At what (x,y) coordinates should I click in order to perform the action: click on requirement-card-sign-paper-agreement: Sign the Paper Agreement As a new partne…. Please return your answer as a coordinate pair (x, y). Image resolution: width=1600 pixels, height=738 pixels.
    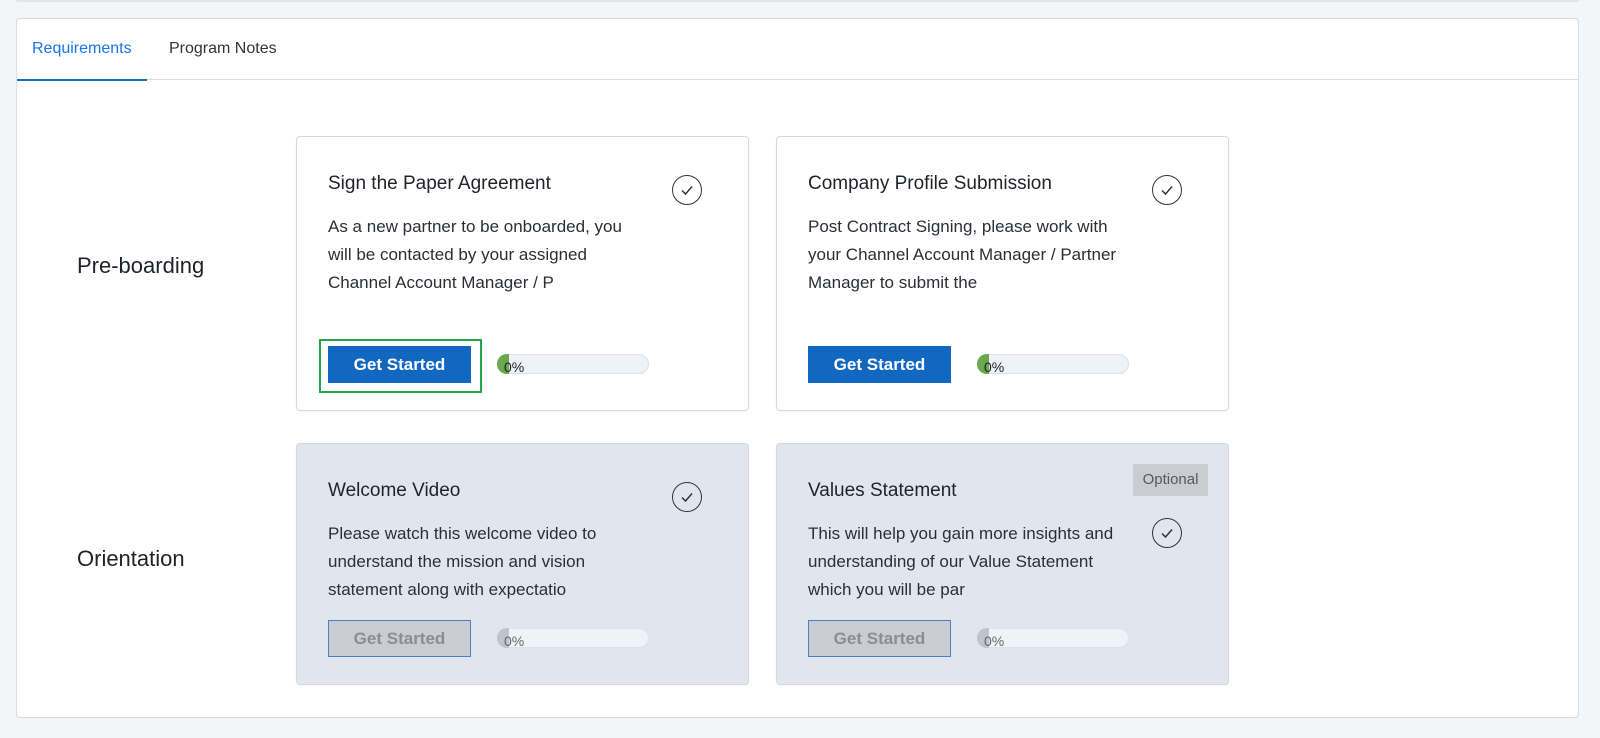
    Looking at the image, I should click on (522, 273).